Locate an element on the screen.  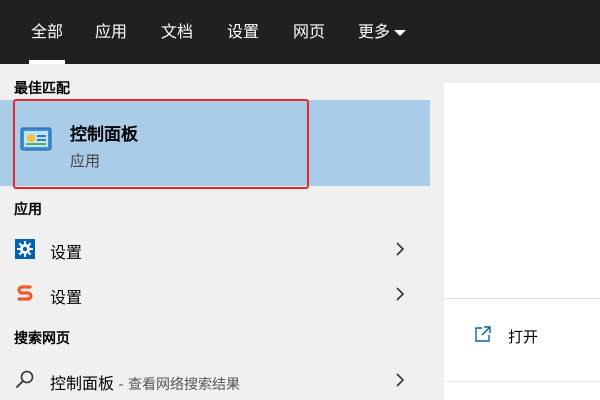
search-icon is located at coordinates (25, 379).